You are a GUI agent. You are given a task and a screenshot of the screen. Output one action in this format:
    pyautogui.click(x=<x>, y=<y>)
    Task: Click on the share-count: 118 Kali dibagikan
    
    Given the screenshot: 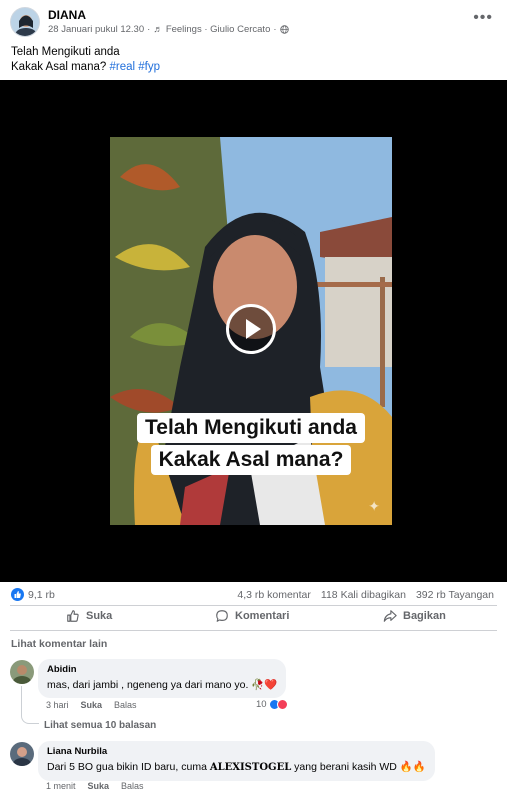 What is the action you would take?
    pyautogui.click(x=363, y=595)
    